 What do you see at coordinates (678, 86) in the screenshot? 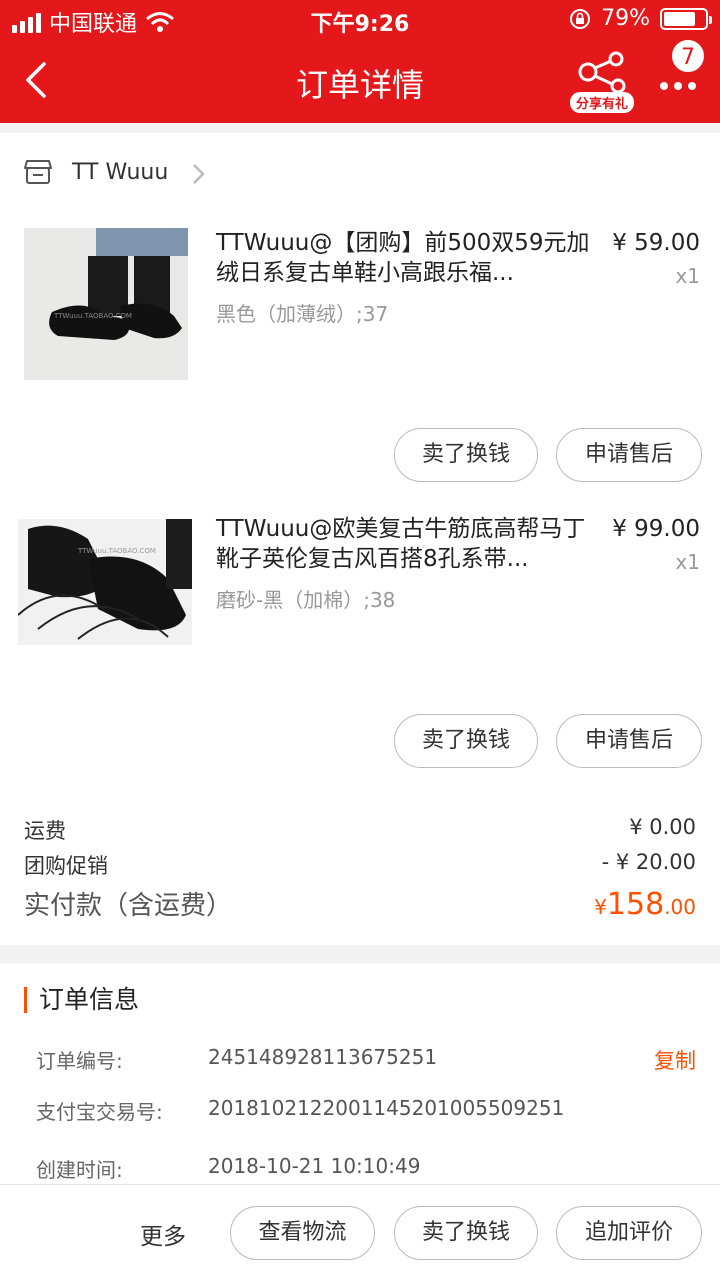
I see `more-icon` at bounding box center [678, 86].